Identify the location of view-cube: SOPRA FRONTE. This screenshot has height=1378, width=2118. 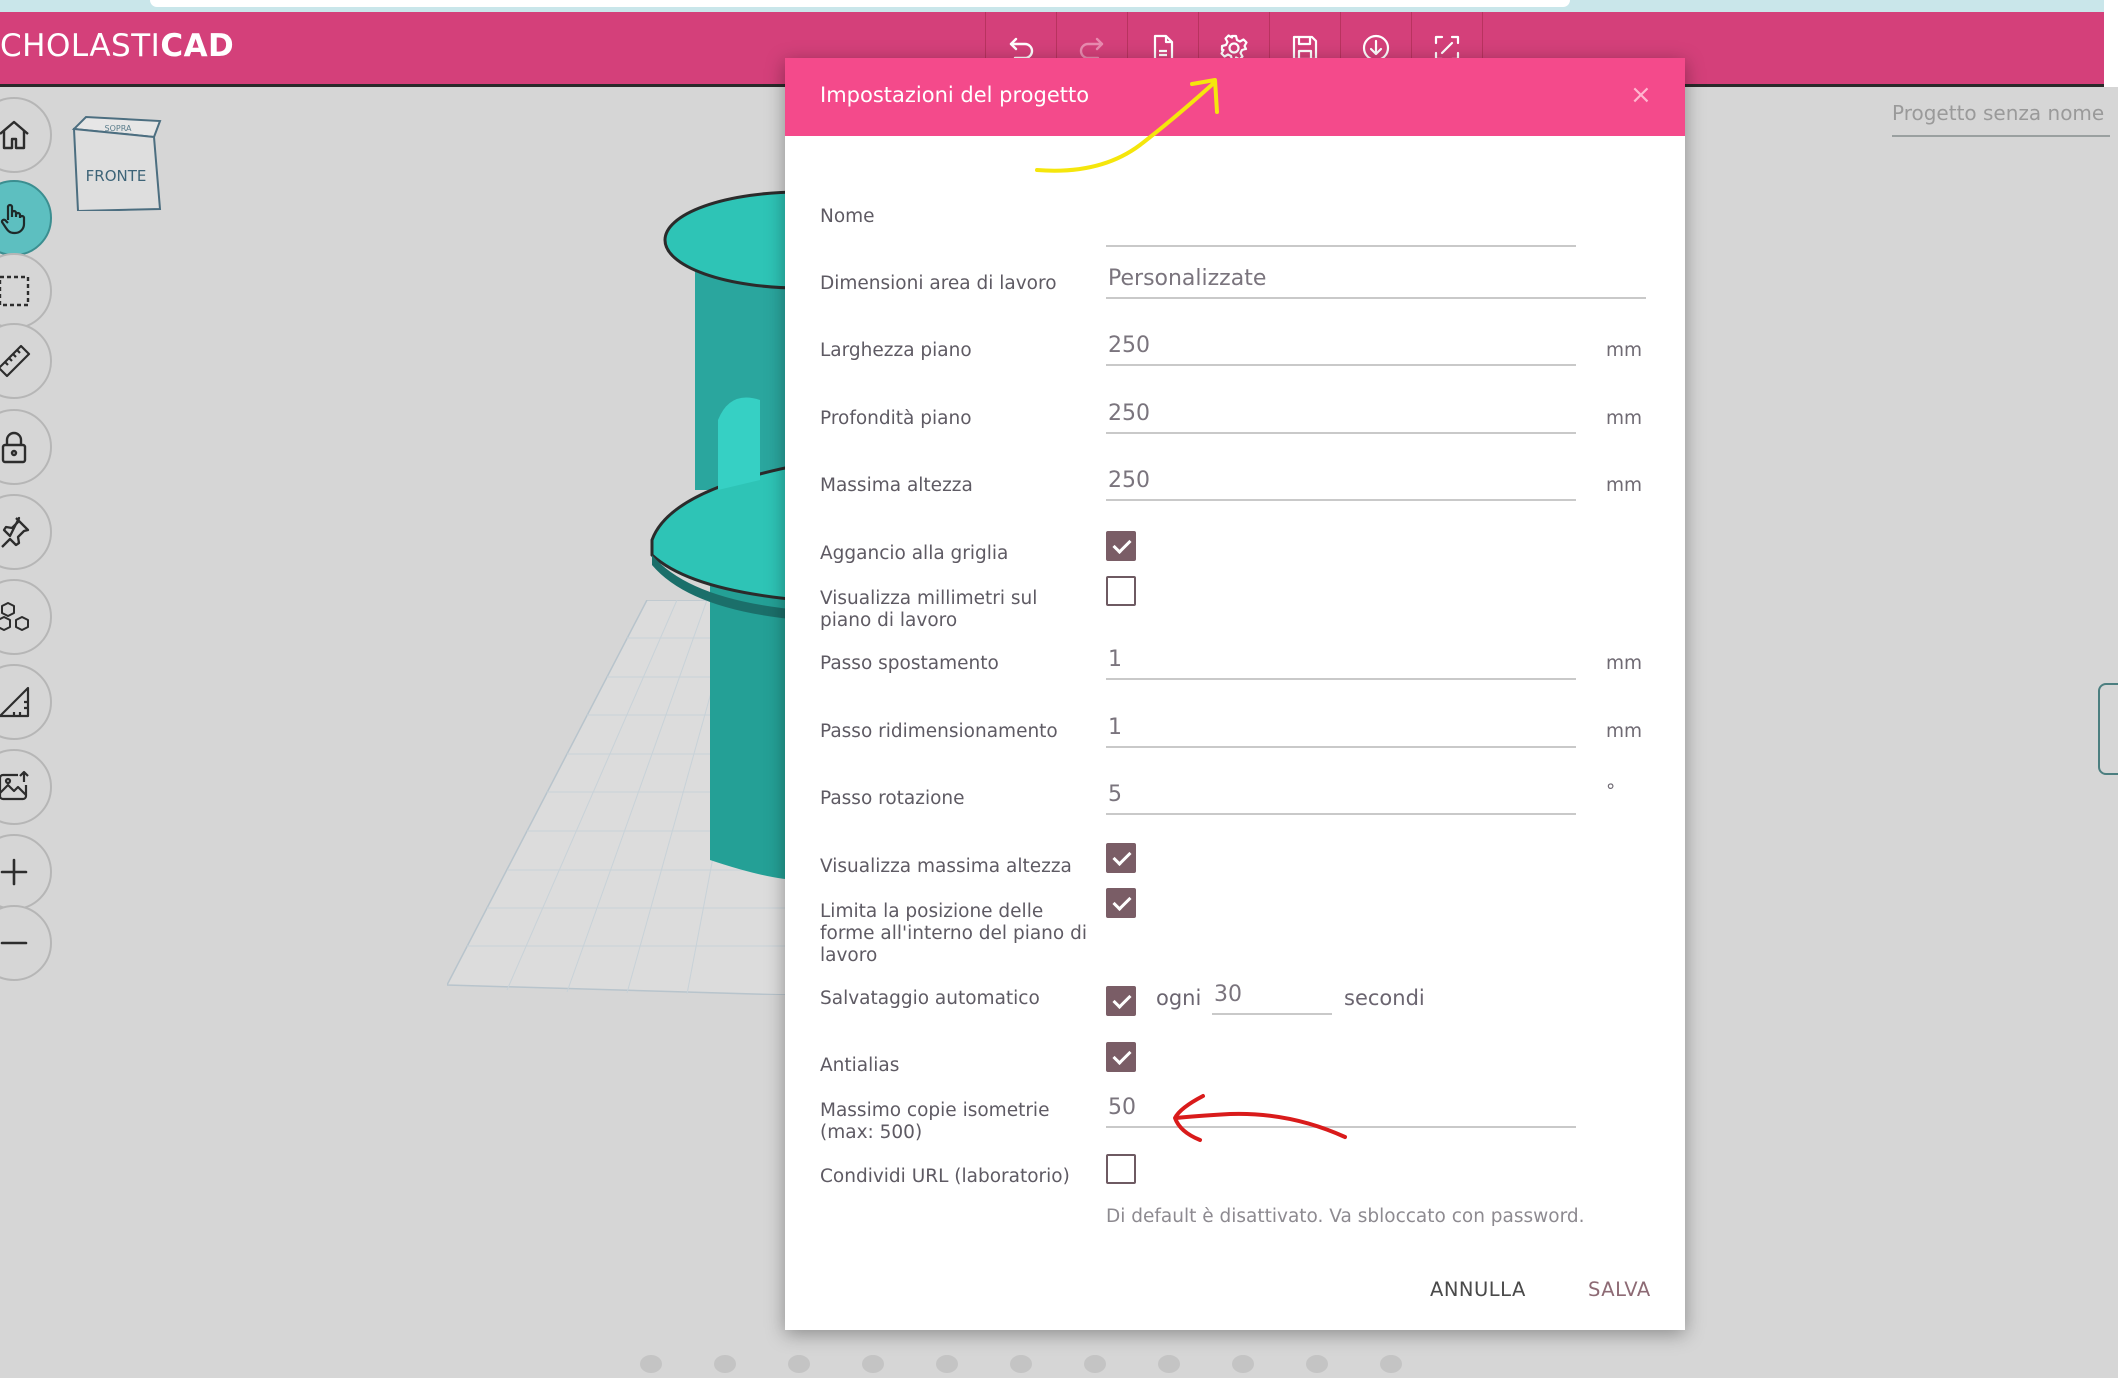
(116, 163).